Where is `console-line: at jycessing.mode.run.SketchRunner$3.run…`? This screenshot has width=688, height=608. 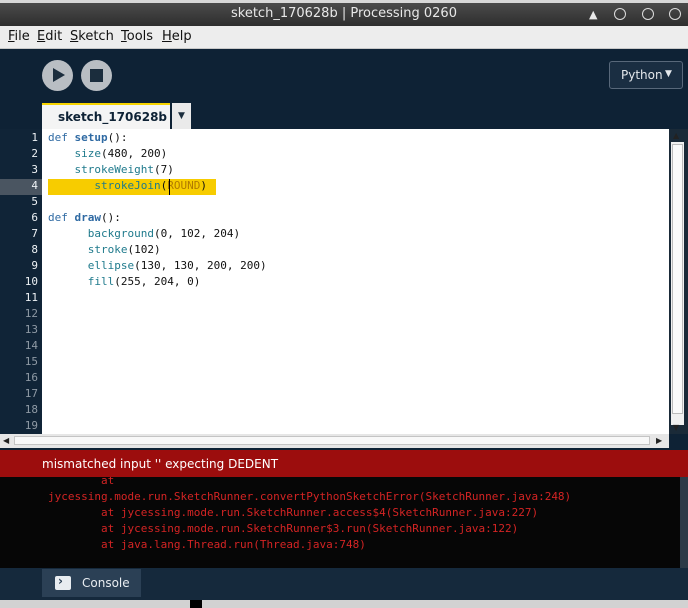 console-line: at jycessing.mode.run.SketchRunner$3.run… is located at coordinates (283, 528).